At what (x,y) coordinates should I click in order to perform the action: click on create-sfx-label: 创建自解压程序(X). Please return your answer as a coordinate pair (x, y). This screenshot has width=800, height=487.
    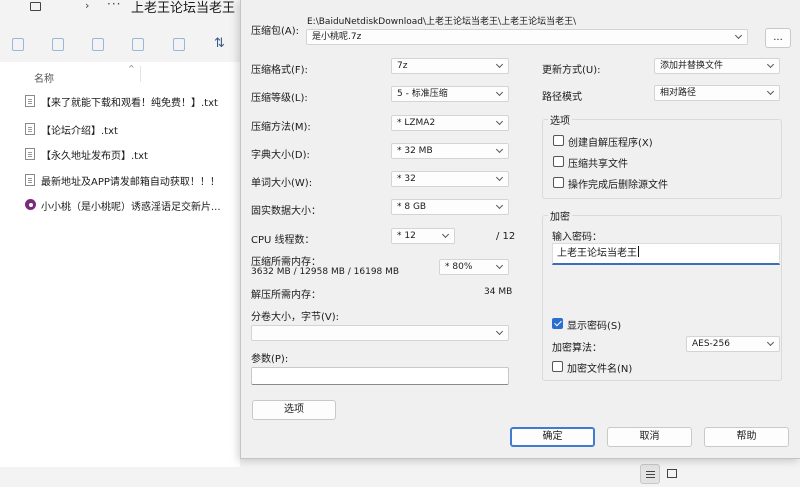
    Looking at the image, I should click on (610, 143).